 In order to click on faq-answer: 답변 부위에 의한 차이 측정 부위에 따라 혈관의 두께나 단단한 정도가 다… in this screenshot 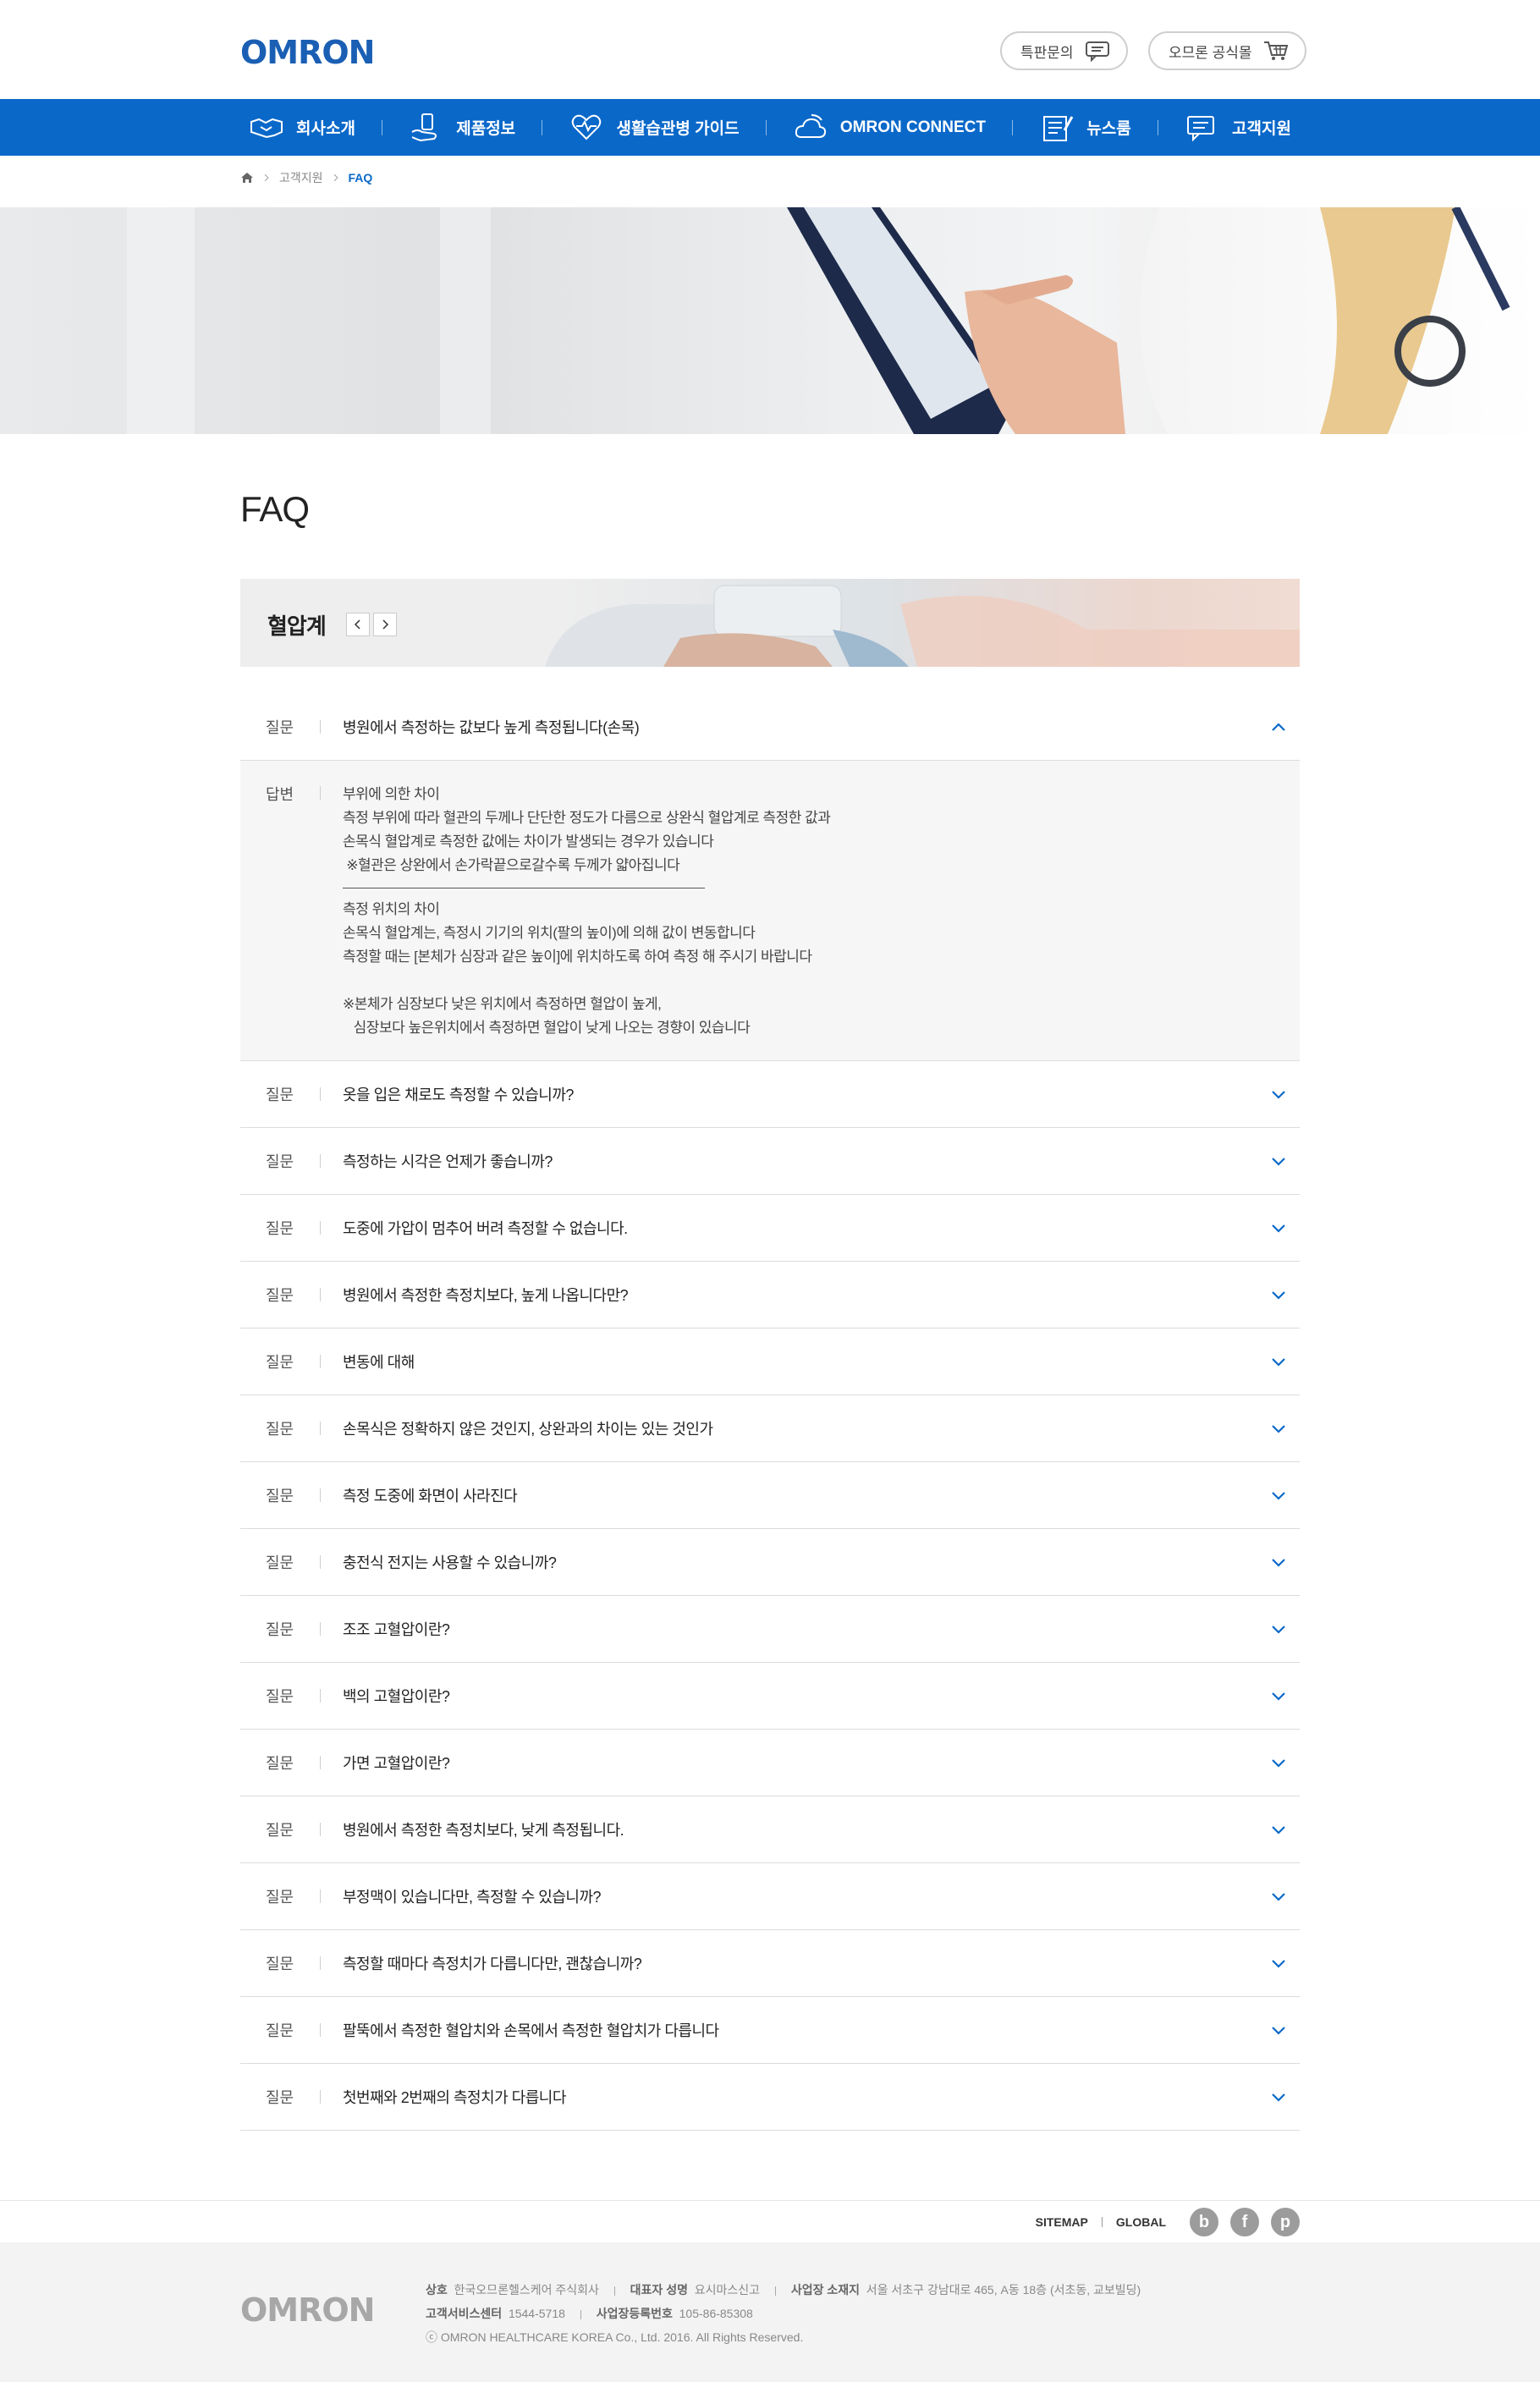, I will do `click(770, 911)`.